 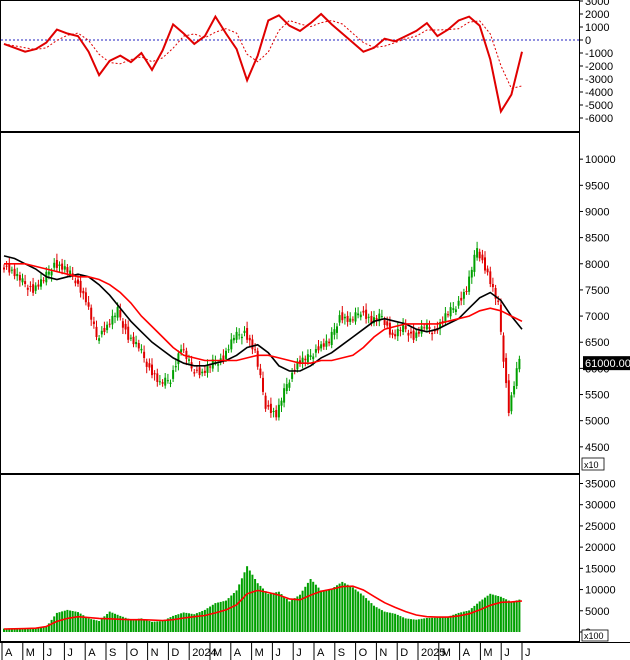 What do you see at coordinates (597, 291) in the screenshot?
I see `price-tick-label: 7500` at bounding box center [597, 291].